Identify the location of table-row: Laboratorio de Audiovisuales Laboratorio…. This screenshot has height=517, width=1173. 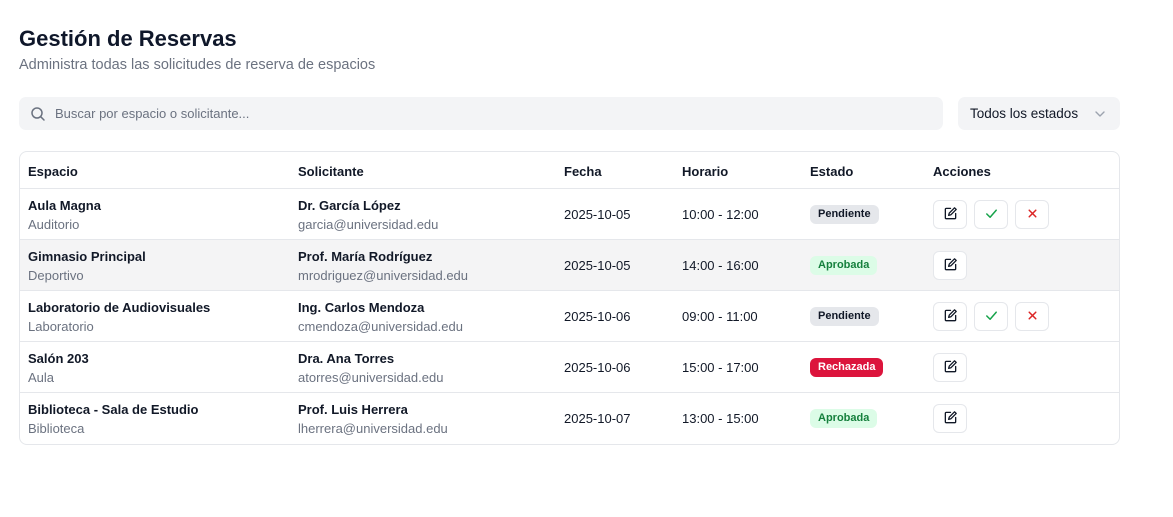
(569, 316).